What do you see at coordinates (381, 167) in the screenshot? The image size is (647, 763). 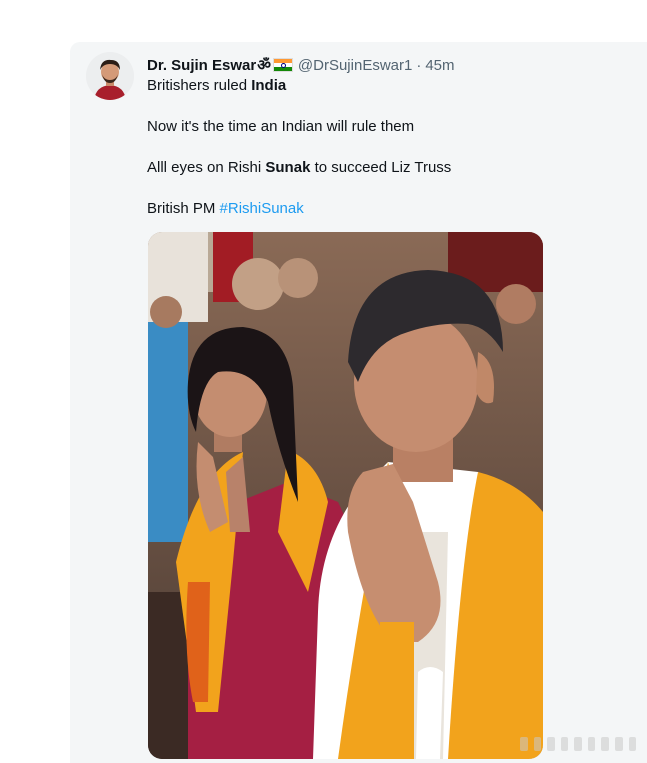 I see `line3-text-end: to succeed Liz Truss` at bounding box center [381, 167].